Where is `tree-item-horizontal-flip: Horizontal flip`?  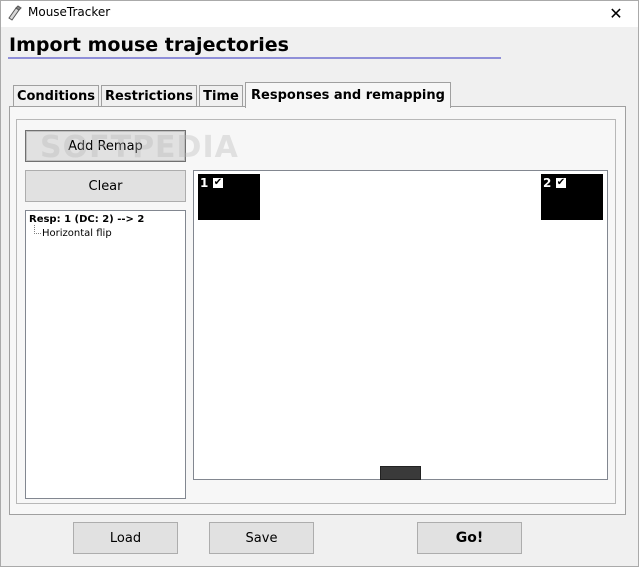
tree-item-horizontal-flip: Horizontal flip is located at coordinates (77, 233).